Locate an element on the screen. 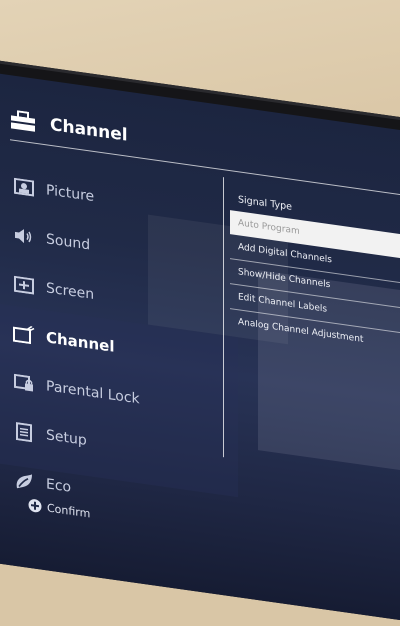  menu-item-label: Setup is located at coordinates (66, 437).